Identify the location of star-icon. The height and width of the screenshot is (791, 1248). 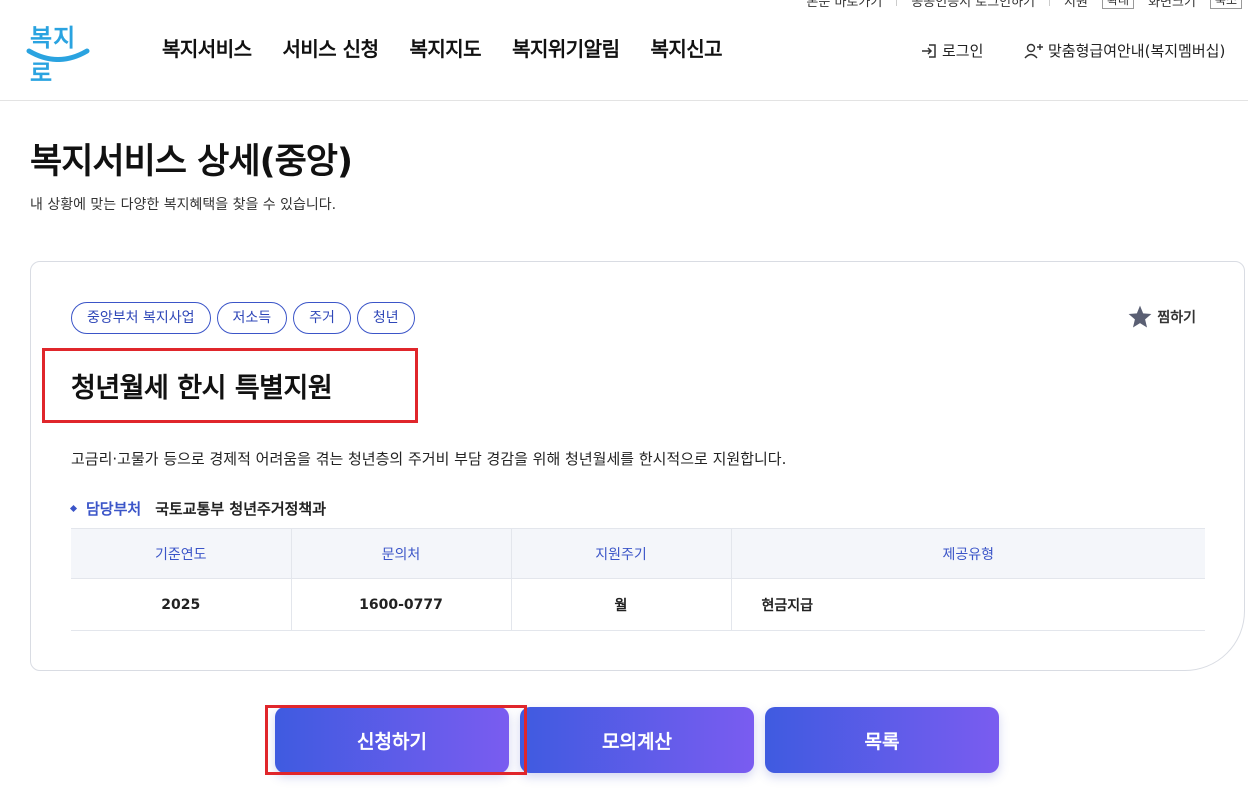
(1140, 316).